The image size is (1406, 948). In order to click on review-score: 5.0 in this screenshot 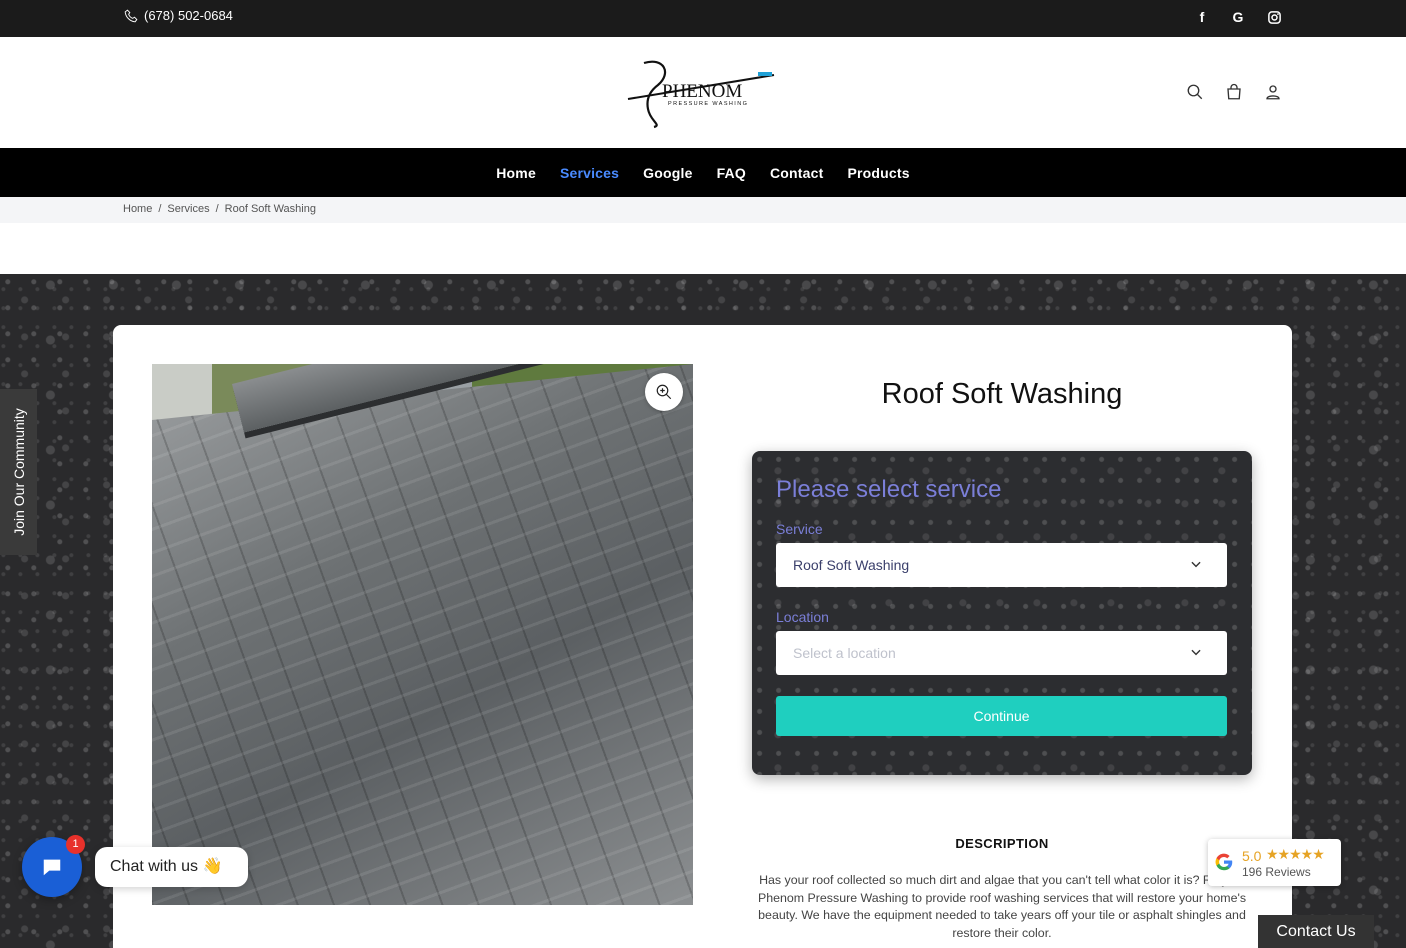, I will do `click(1252, 856)`.